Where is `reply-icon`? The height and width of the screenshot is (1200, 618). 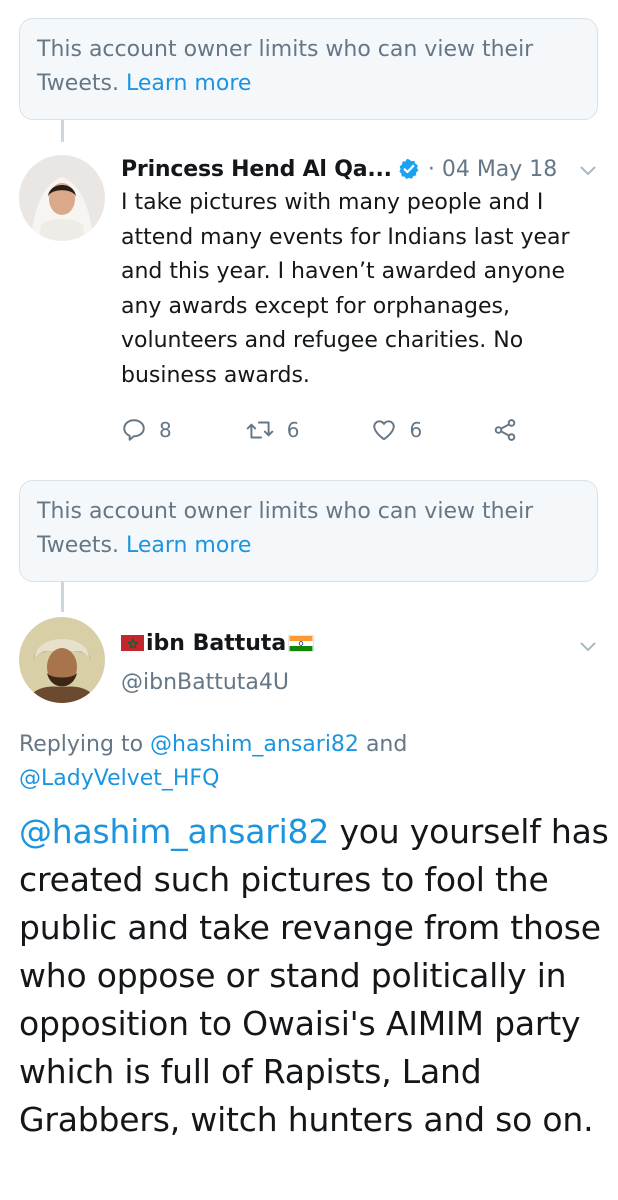
reply-icon is located at coordinates (134, 430).